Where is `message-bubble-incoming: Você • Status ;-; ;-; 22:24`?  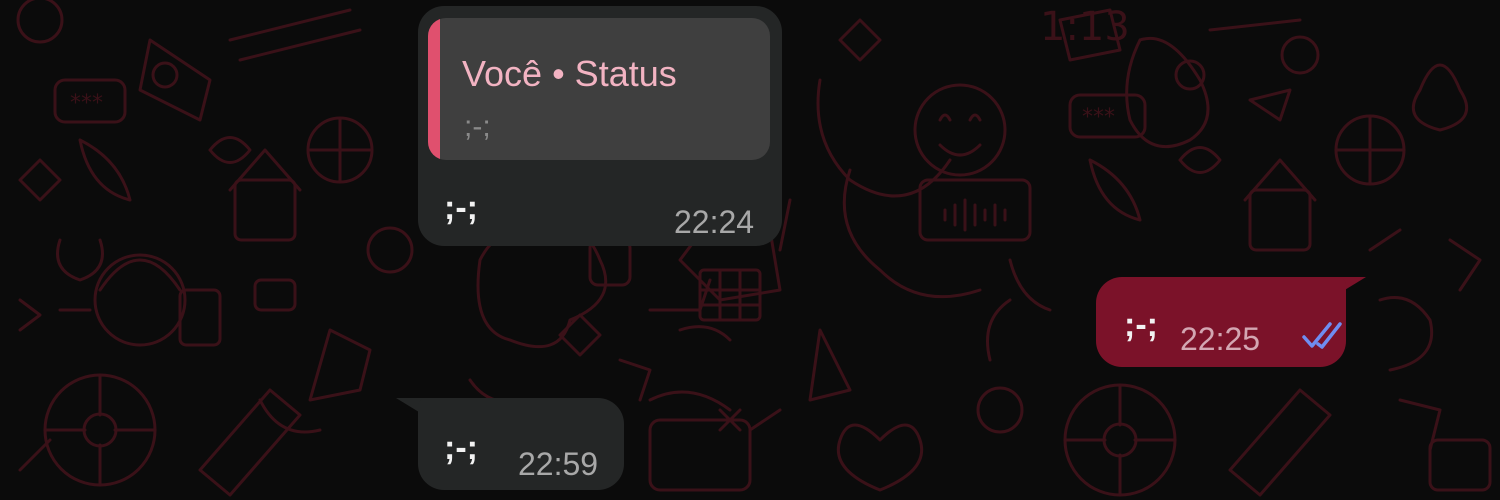
message-bubble-incoming: Você • Status ;-; ;-; 22:24 is located at coordinates (600, 126).